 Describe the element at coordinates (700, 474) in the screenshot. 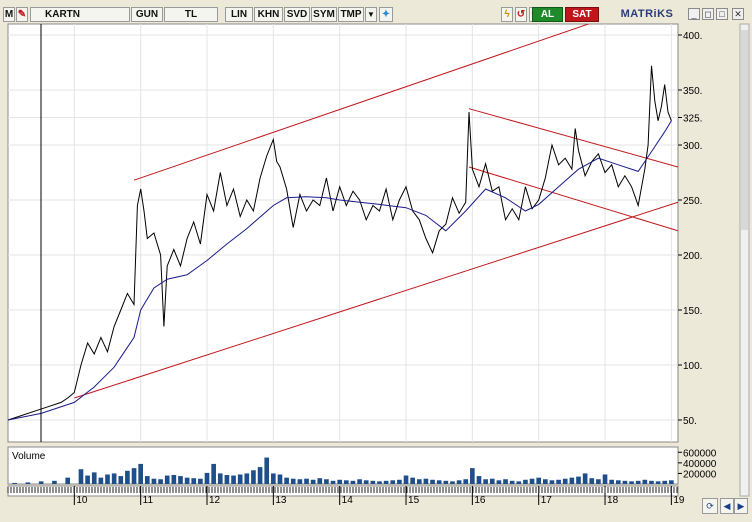

I see `volume-tick-label: 200000` at that location.